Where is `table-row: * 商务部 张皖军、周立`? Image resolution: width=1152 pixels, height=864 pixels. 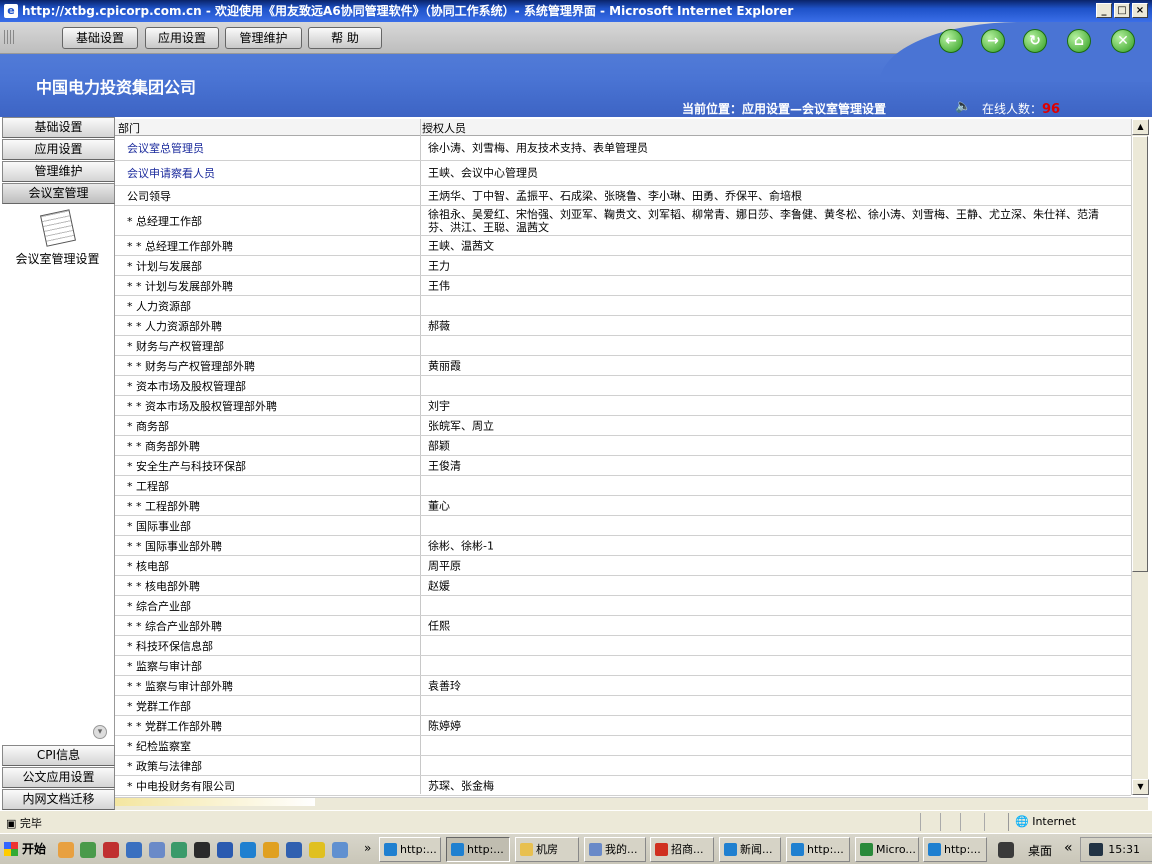 table-row: * 商务部 张皖军、周立 is located at coordinates (623, 426).